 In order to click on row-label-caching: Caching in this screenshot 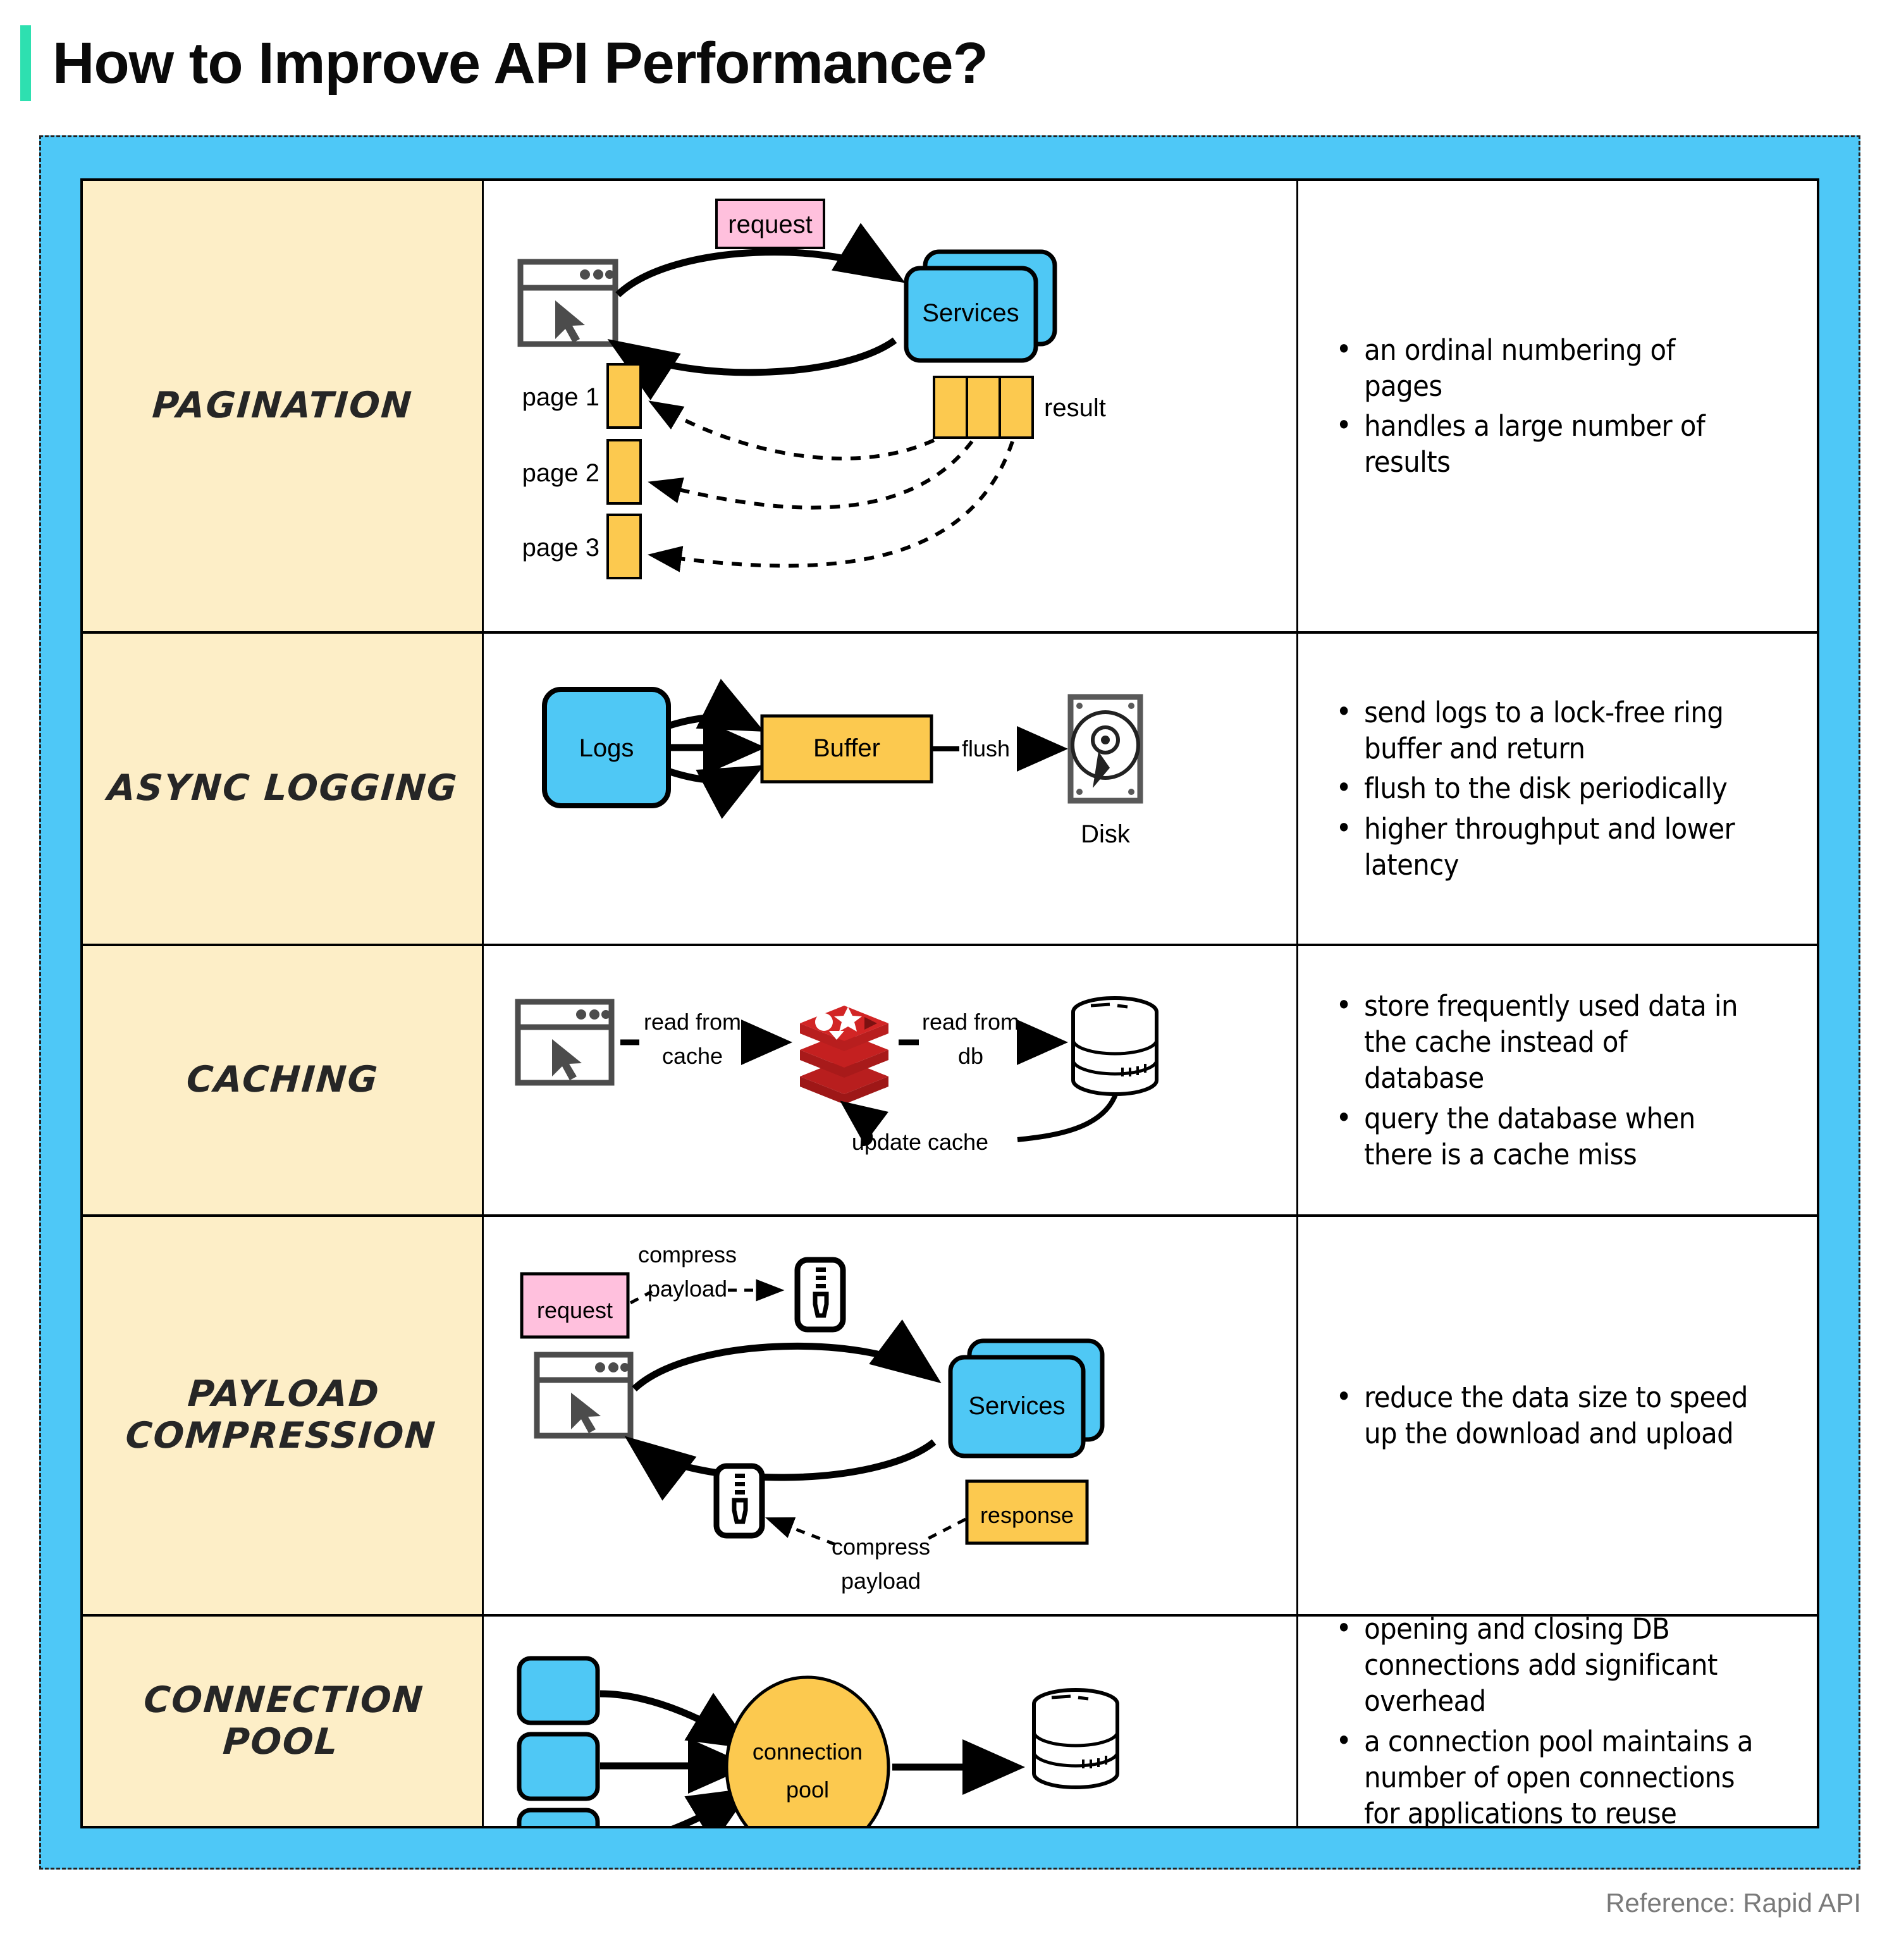, I will do `click(283, 1081)`.